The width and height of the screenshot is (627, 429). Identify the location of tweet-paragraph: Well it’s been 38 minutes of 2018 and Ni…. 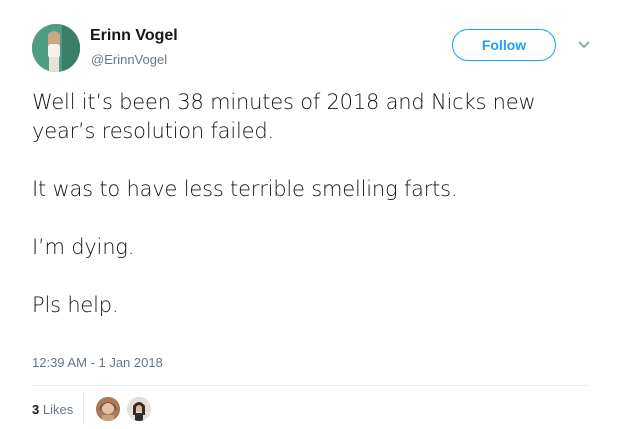
(284, 116).